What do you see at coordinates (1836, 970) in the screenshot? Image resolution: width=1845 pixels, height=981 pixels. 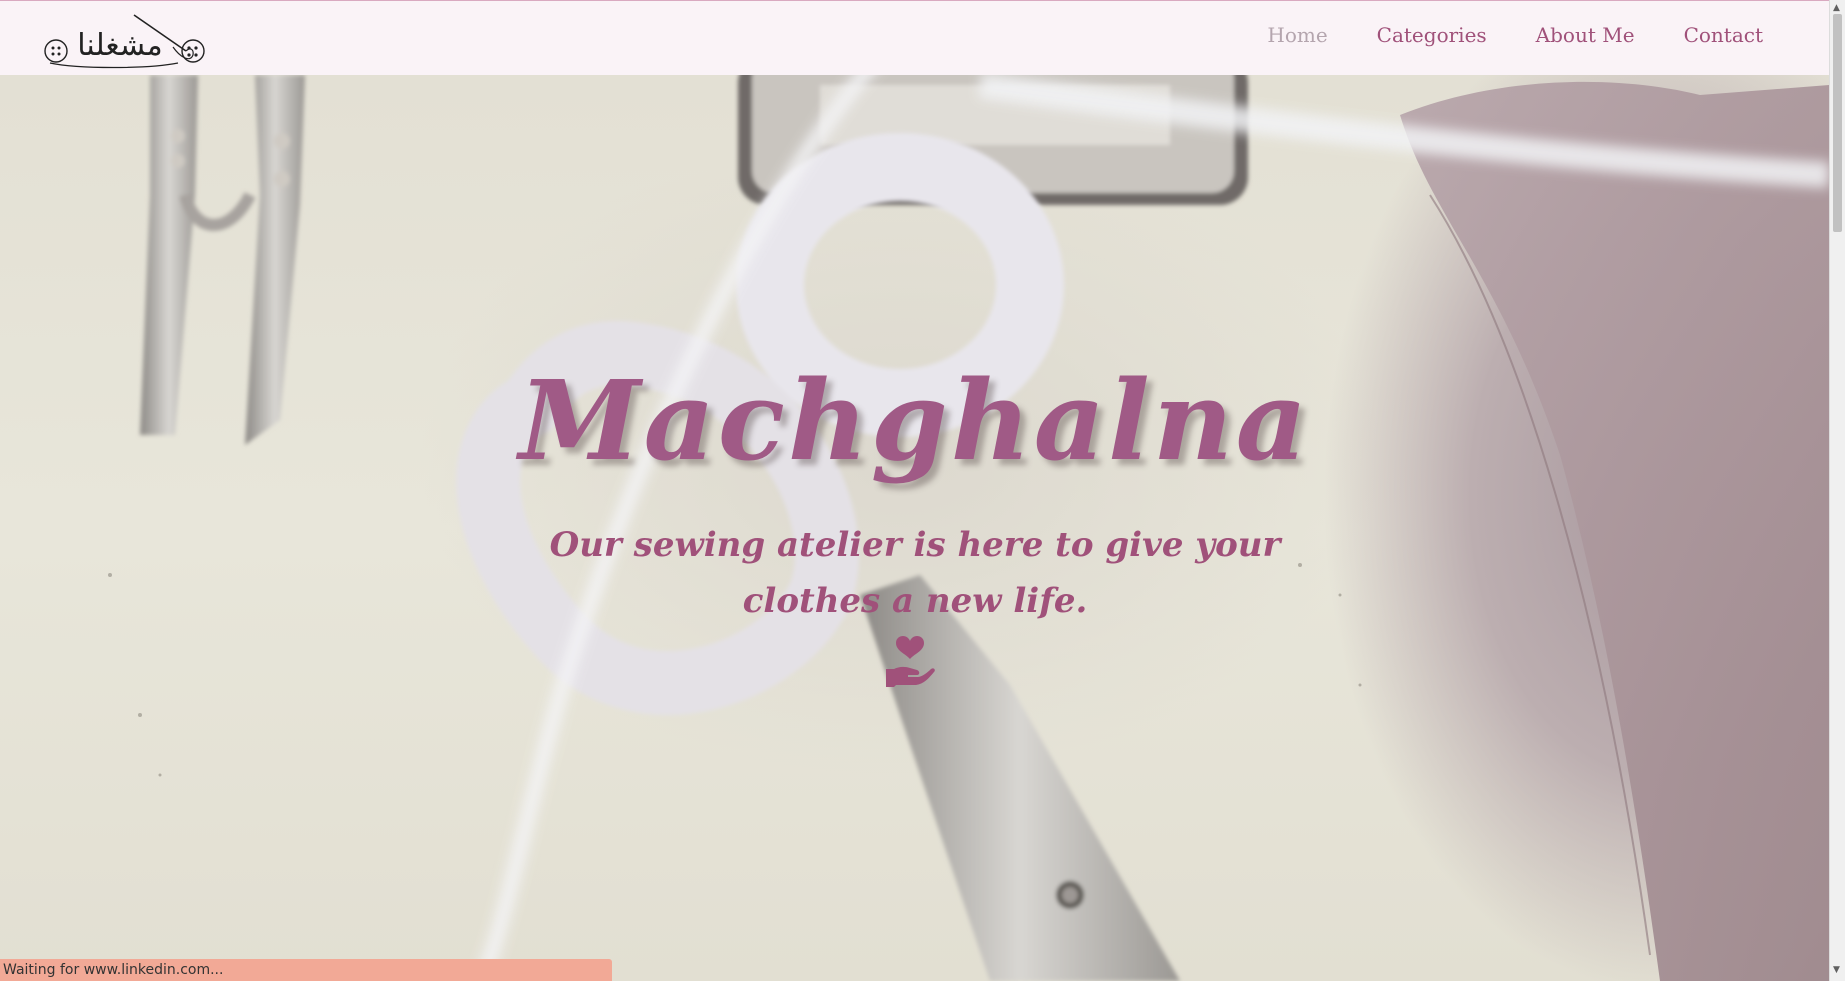 I see `scroll-down-arrow-icon: ▼` at bounding box center [1836, 970].